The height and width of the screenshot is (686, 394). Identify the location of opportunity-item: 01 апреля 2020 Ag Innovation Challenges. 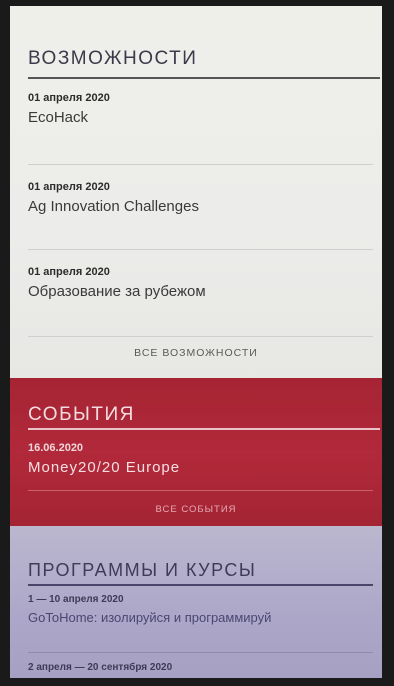
(198, 198).